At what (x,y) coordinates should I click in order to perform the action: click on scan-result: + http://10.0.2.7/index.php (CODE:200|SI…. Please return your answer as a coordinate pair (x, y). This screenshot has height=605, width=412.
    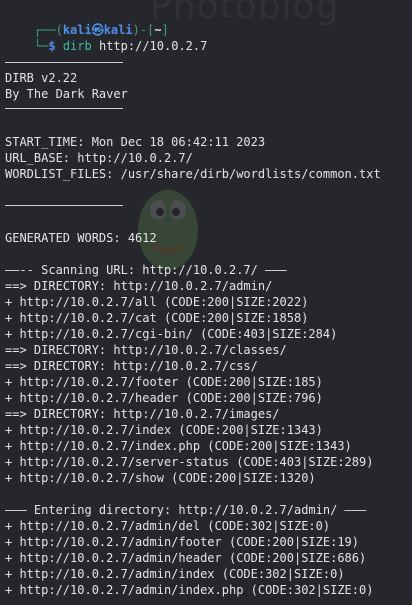
    Looking at the image, I should click on (178, 446).